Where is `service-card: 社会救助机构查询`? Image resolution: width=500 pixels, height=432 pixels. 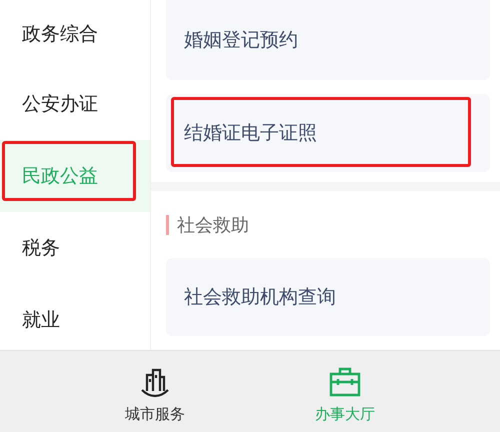
service-card: 社会救助机构查询 is located at coordinates (328, 297).